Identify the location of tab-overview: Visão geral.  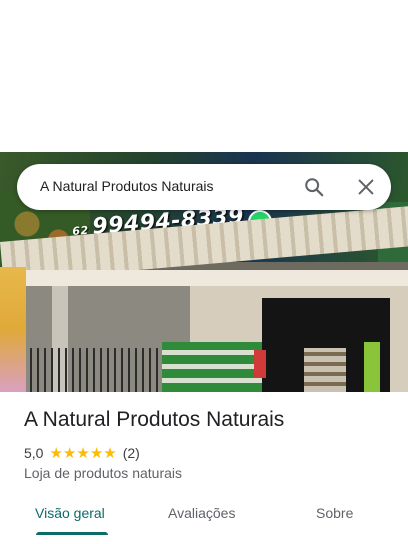
(70, 513).